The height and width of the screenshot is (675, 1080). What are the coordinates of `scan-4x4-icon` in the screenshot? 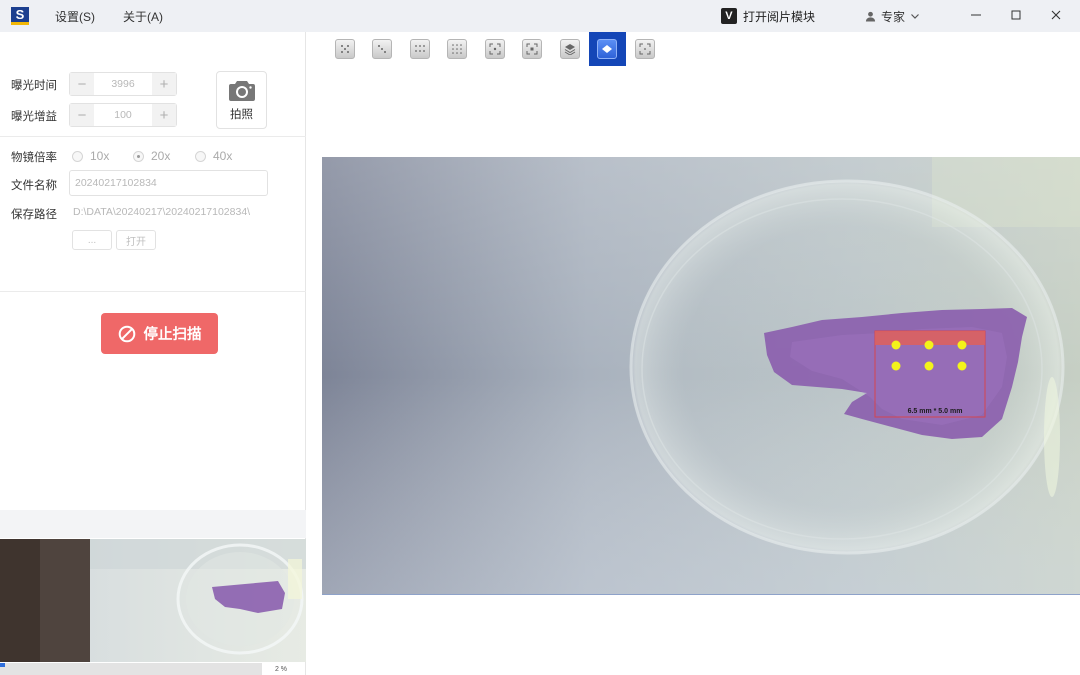 It's located at (344, 49).